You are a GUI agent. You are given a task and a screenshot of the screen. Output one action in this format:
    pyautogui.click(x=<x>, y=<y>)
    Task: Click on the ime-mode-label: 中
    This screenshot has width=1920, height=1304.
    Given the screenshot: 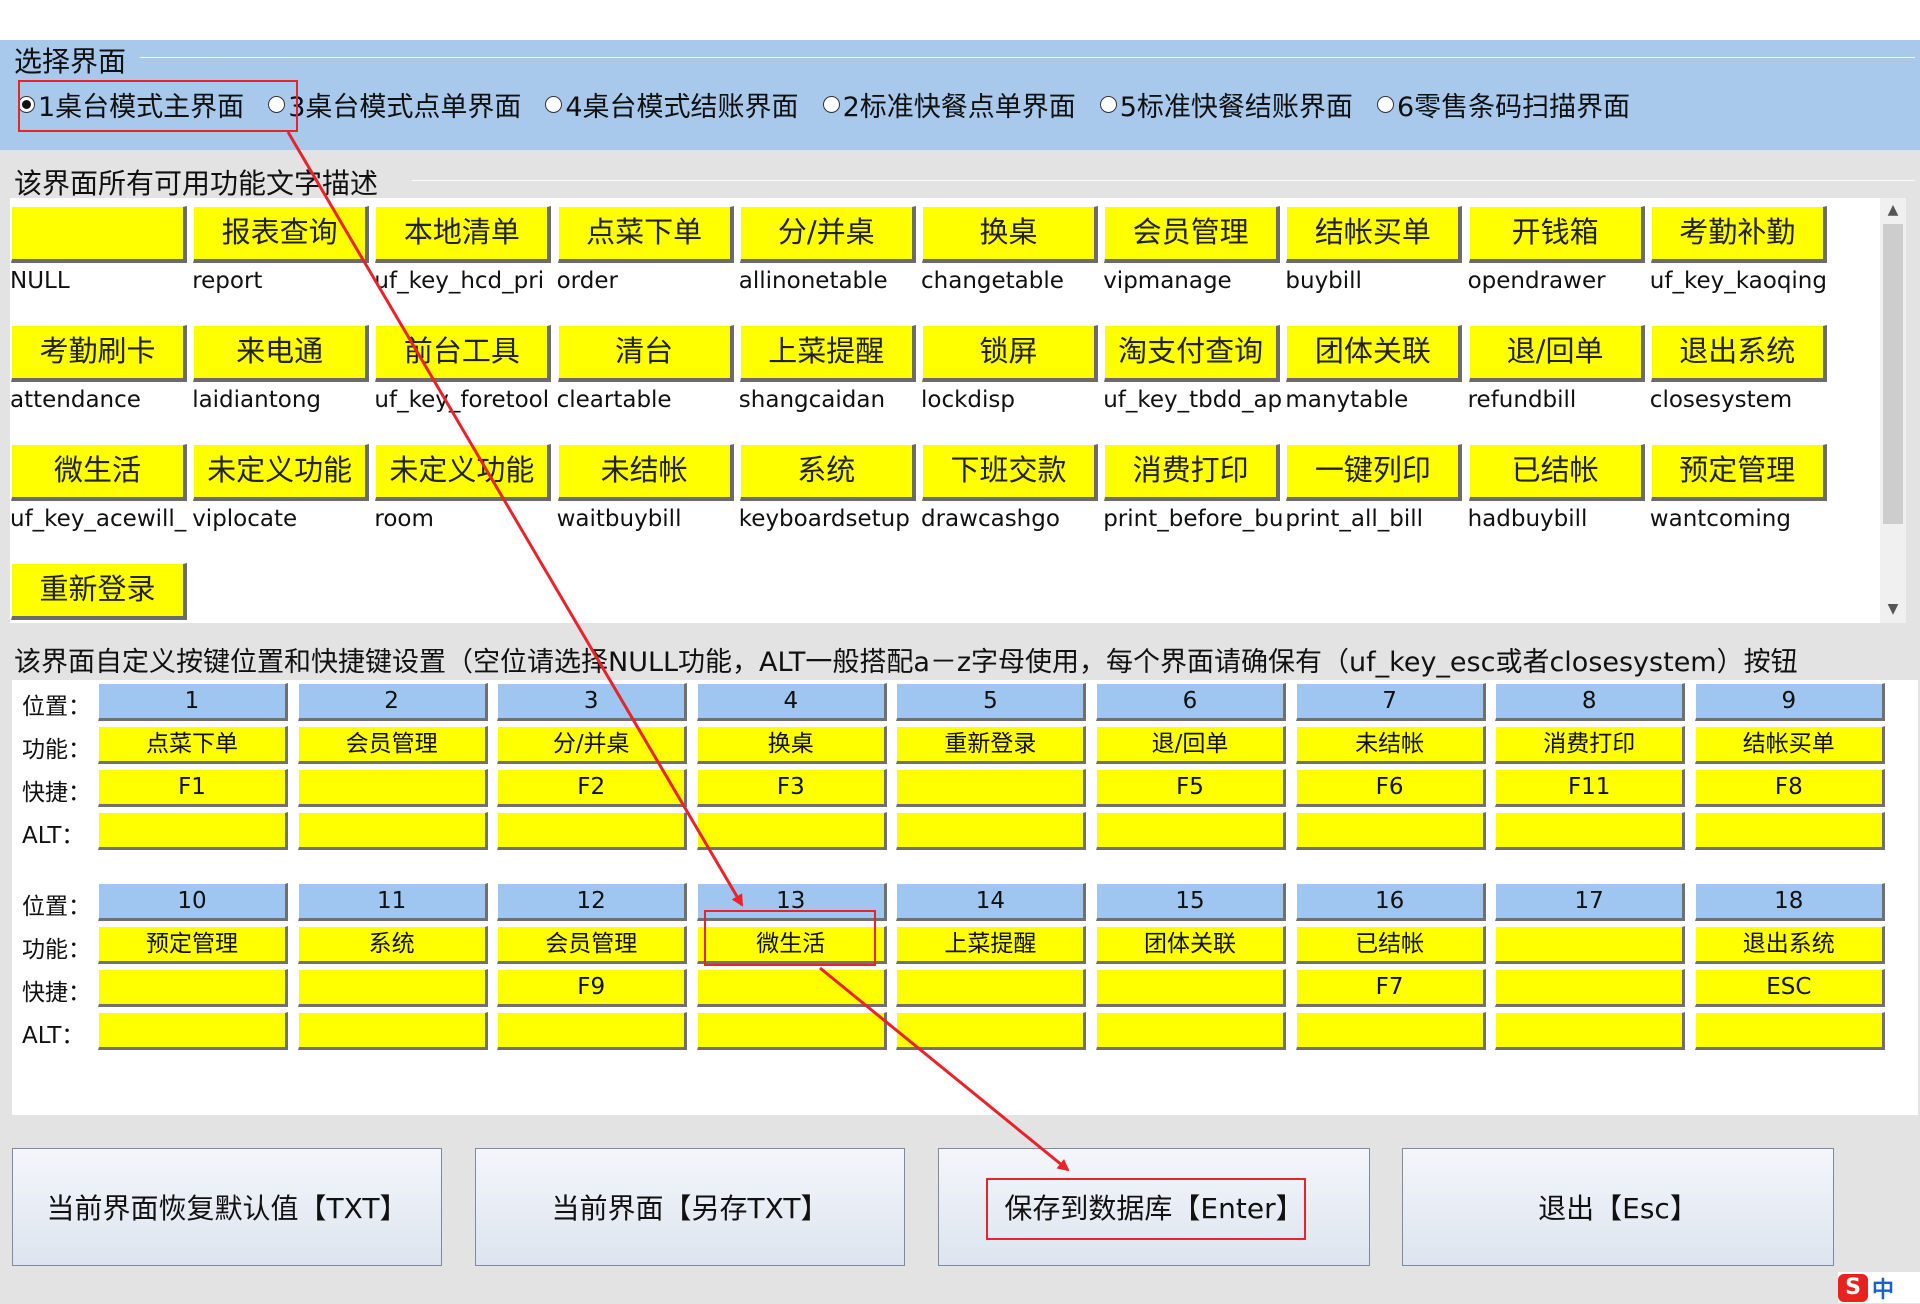 What is the action you would take?
    pyautogui.click(x=1883, y=1290)
    